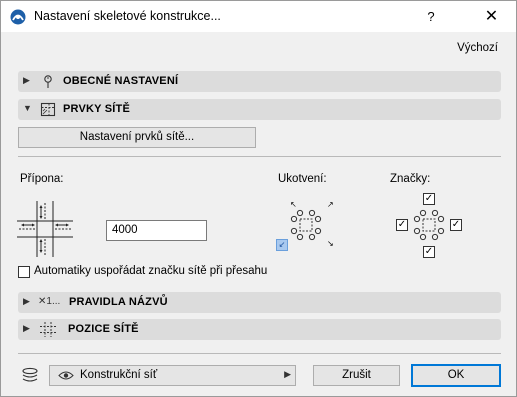 The width and height of the screenshot is (517, 397). Describe the element at coordinates (259, 302) in the screenshot. I see `section-naming-rules: ▶ ✕1... PRAVIDLA NÁZVŮ` at that location.